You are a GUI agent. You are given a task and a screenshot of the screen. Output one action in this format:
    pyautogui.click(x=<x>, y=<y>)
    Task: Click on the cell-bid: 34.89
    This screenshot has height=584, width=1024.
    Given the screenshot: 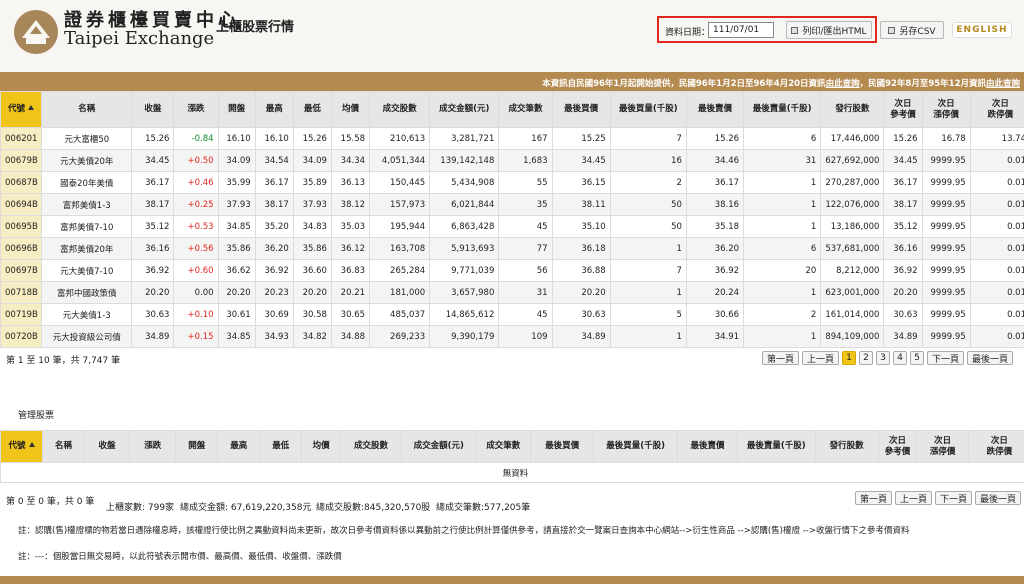 What is the action you would take?
    pyautogui.click(x=581, y=336)
    